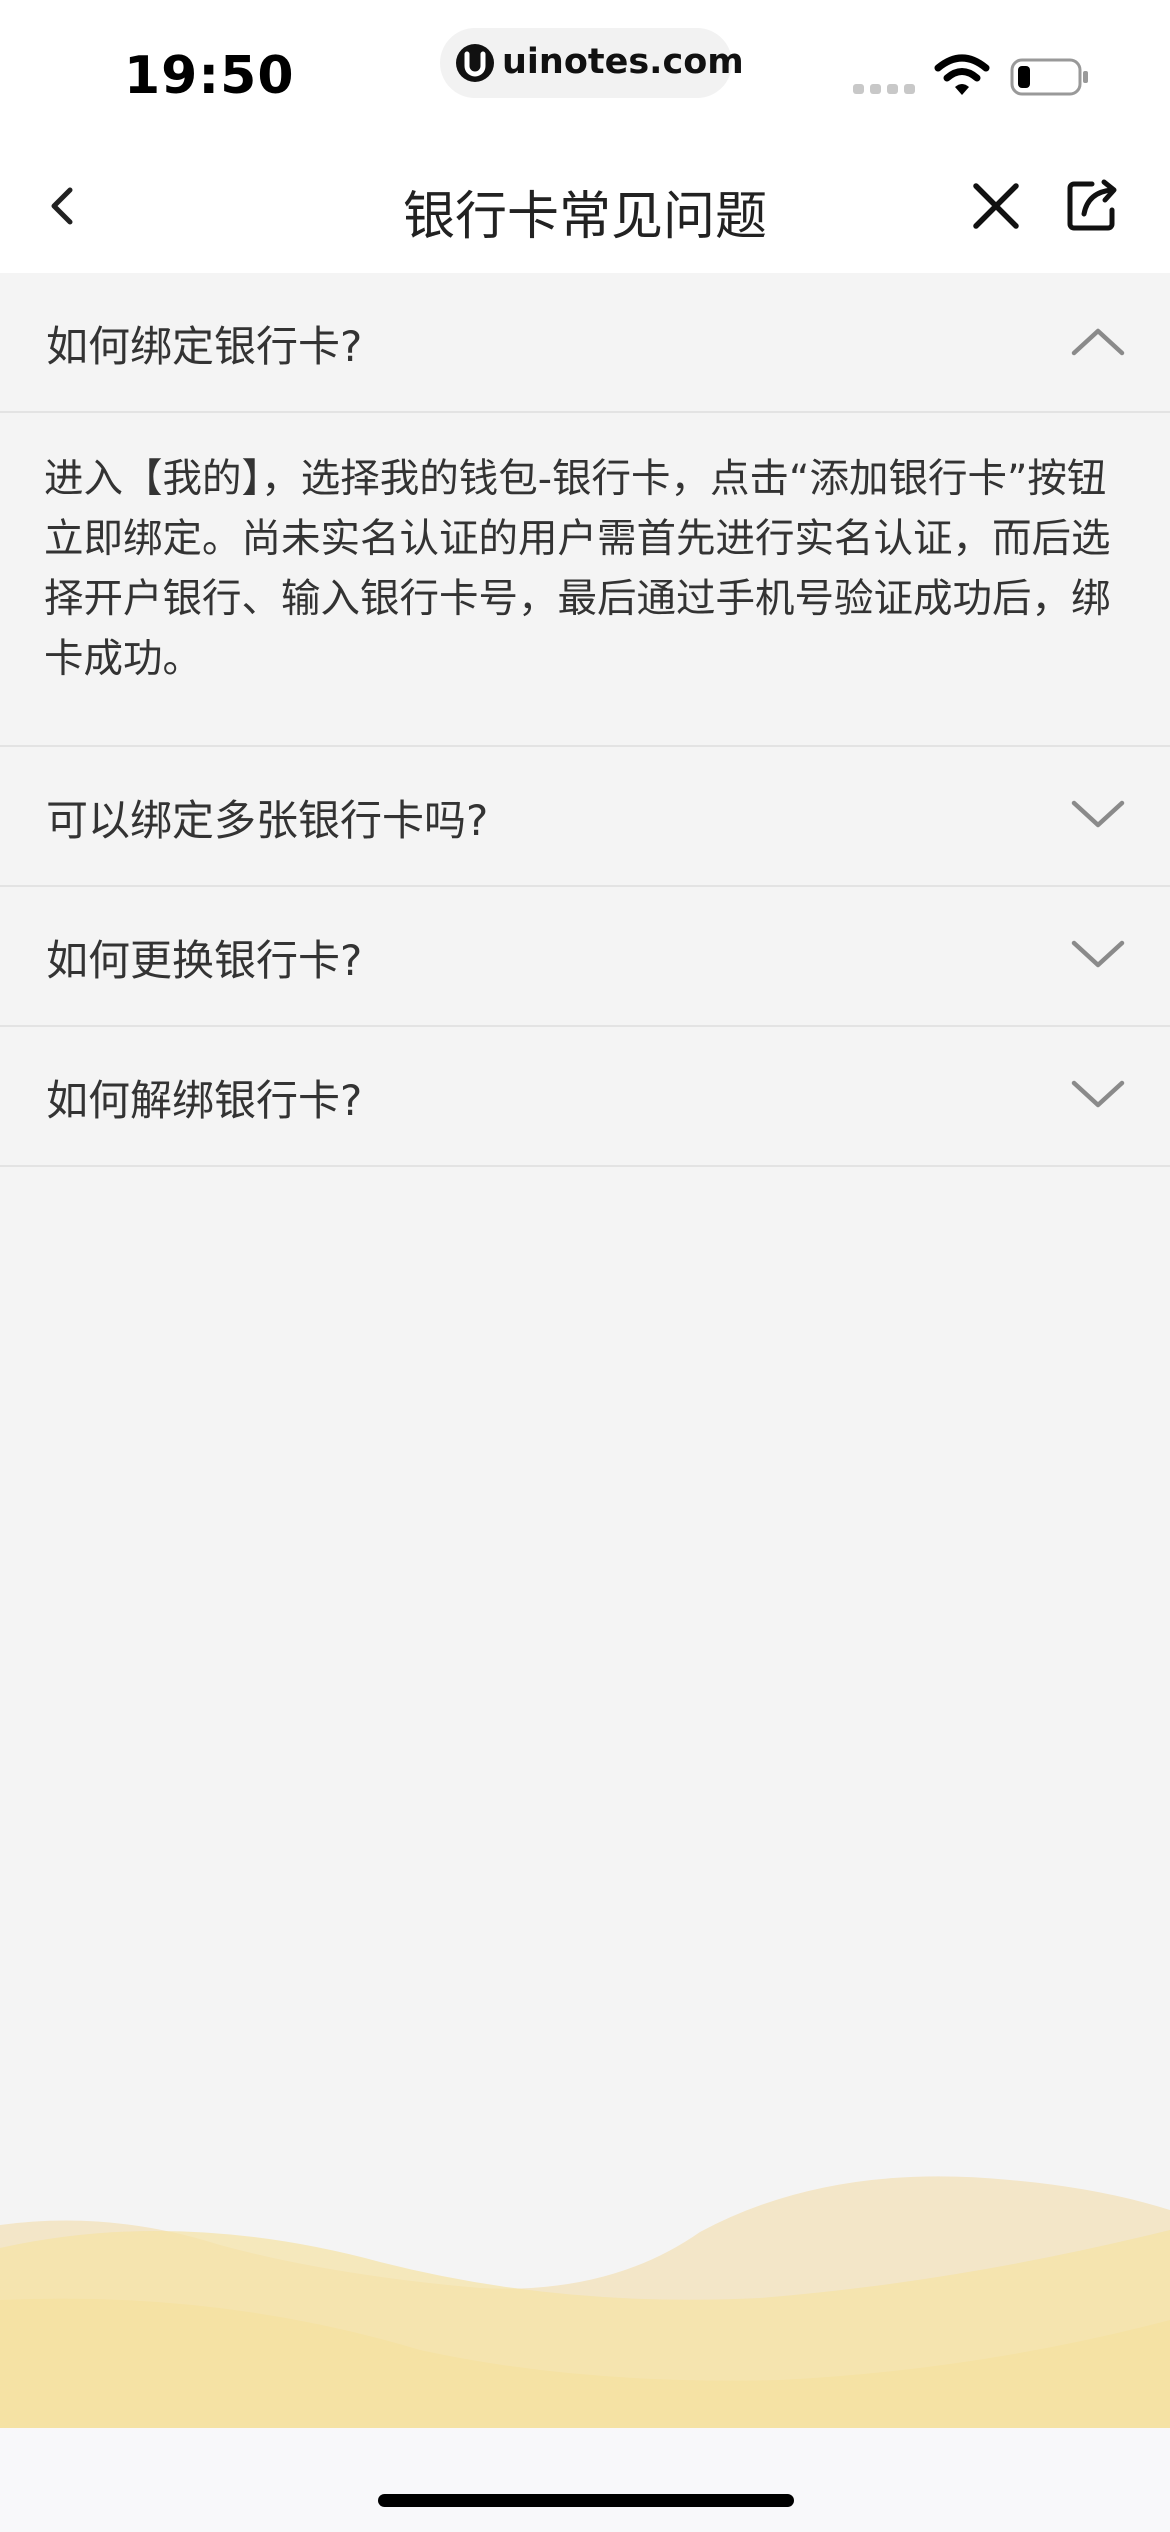 Image resolution: width=1170 pixels, height=2532 pixels. I want to click on close-icon, so click(996, 206).